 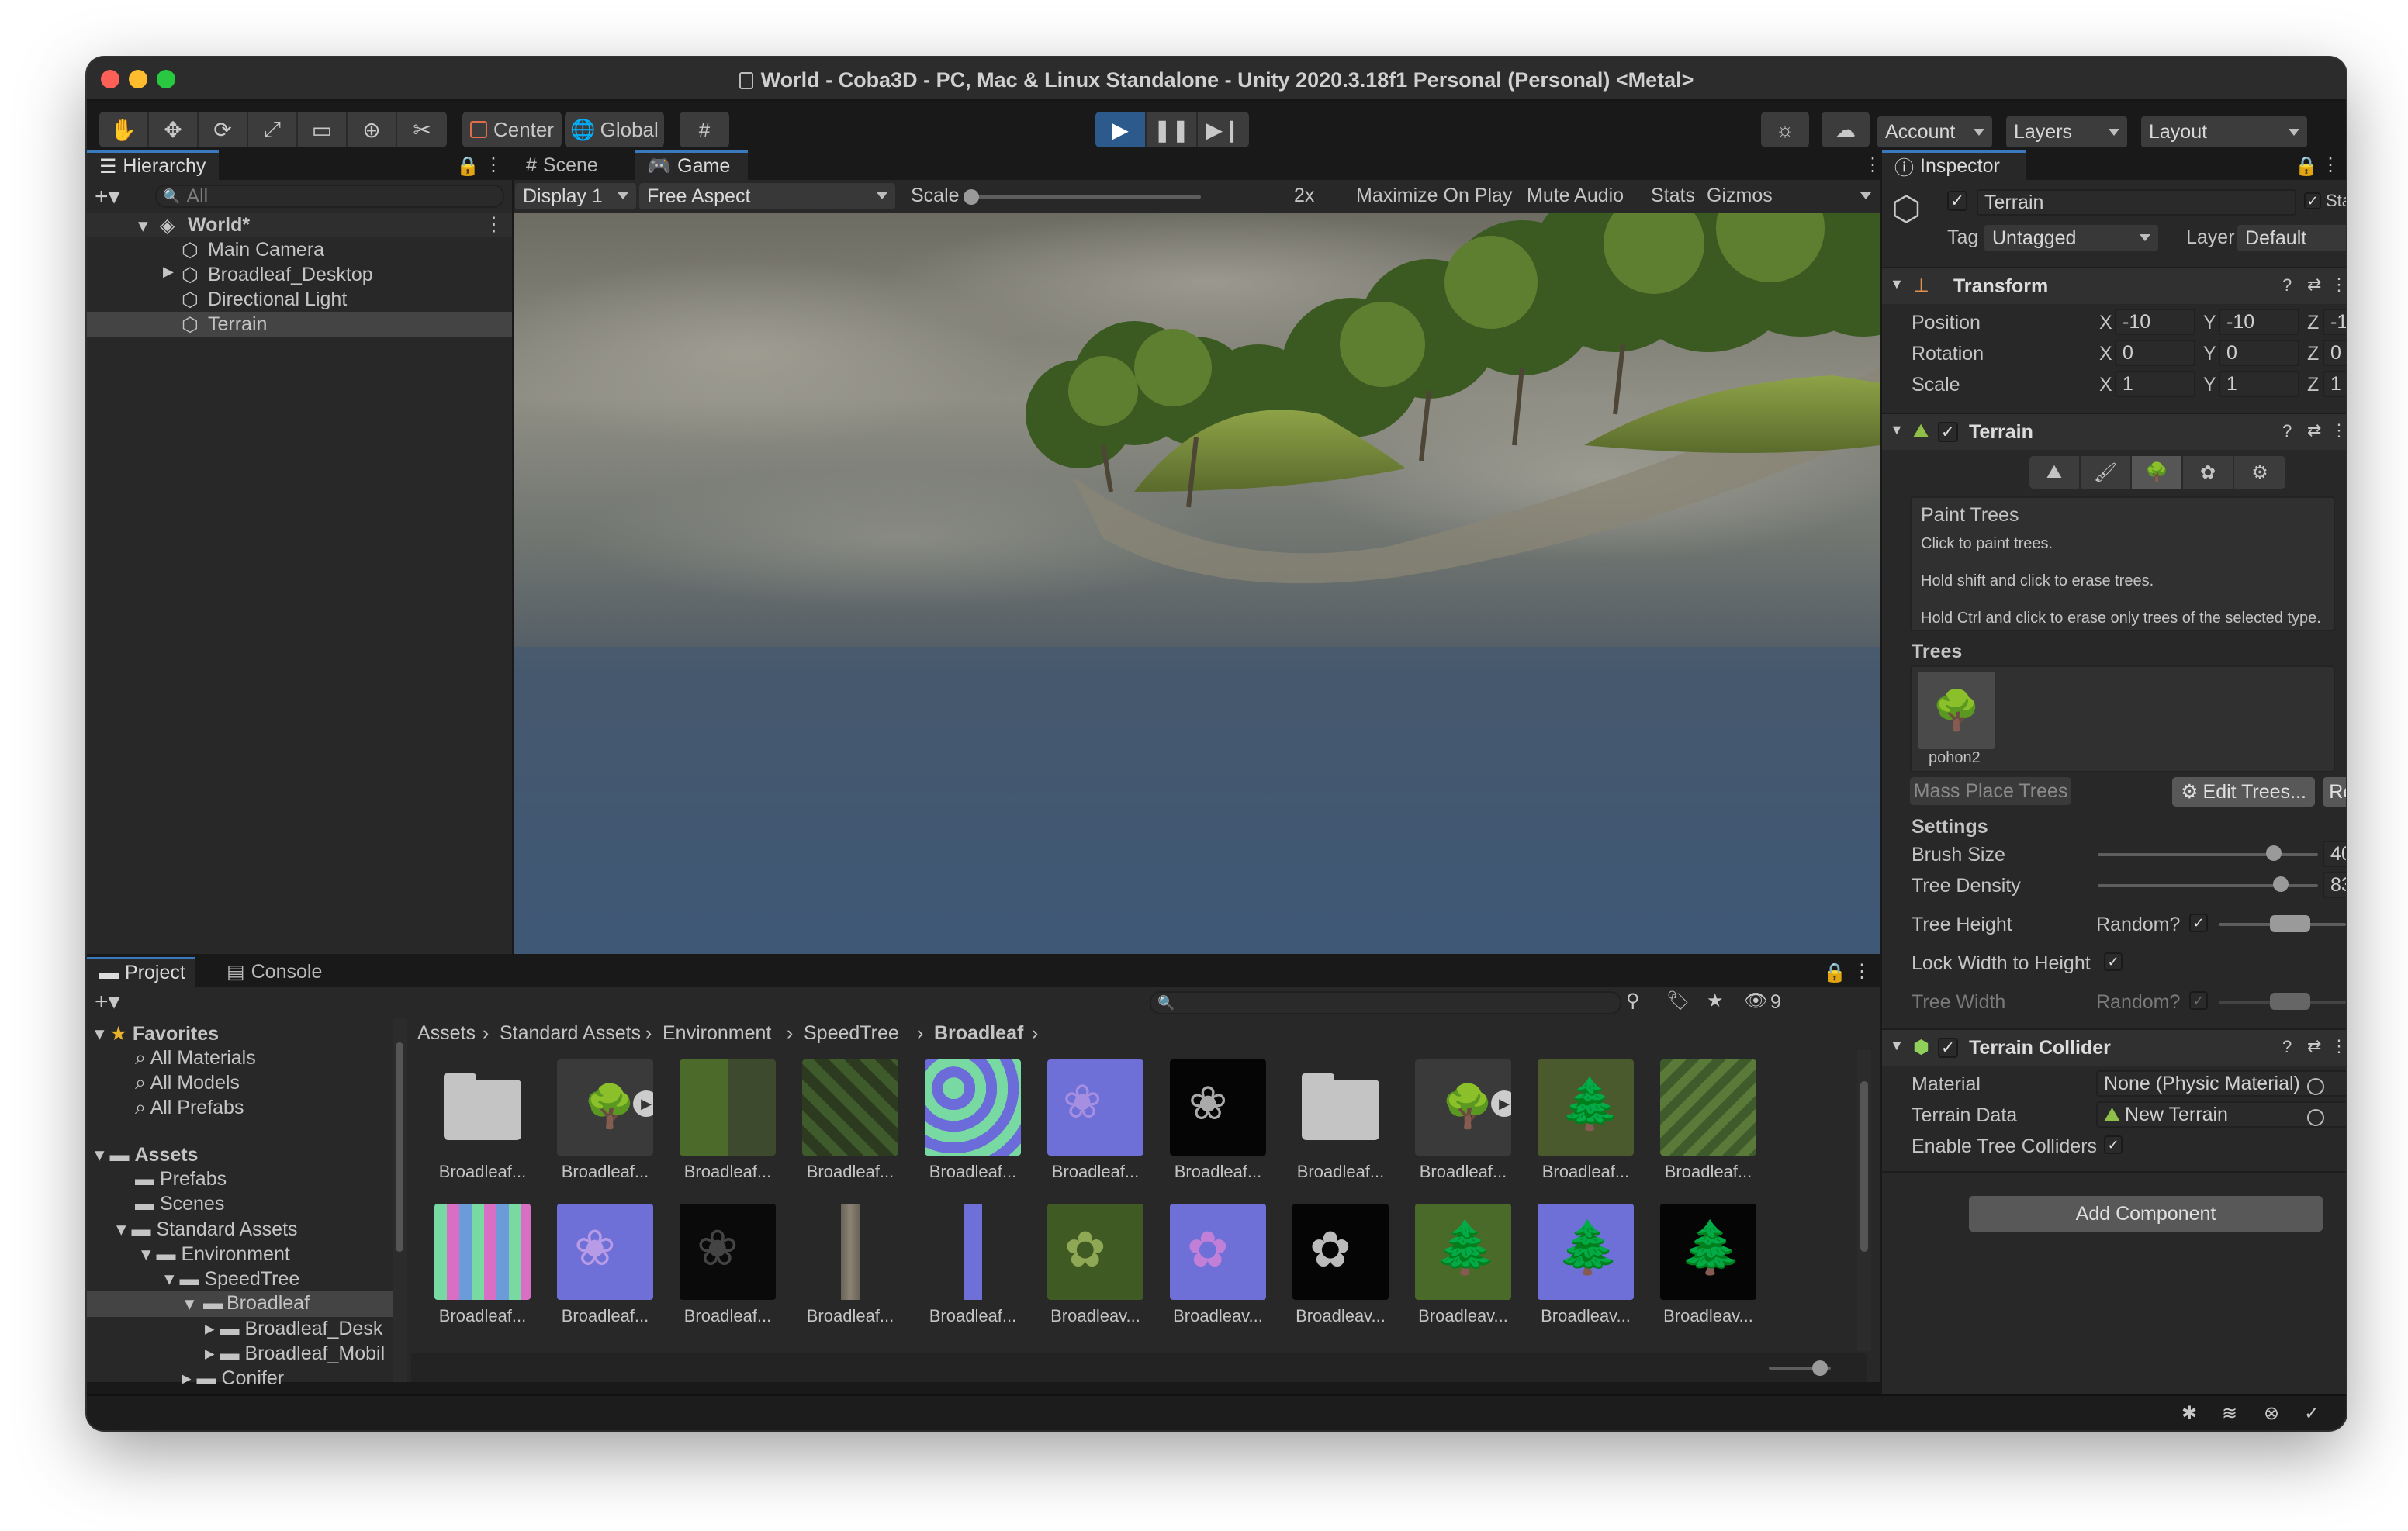 I want to click on tree-width-range-handle, so click(x=2290, y=1001).